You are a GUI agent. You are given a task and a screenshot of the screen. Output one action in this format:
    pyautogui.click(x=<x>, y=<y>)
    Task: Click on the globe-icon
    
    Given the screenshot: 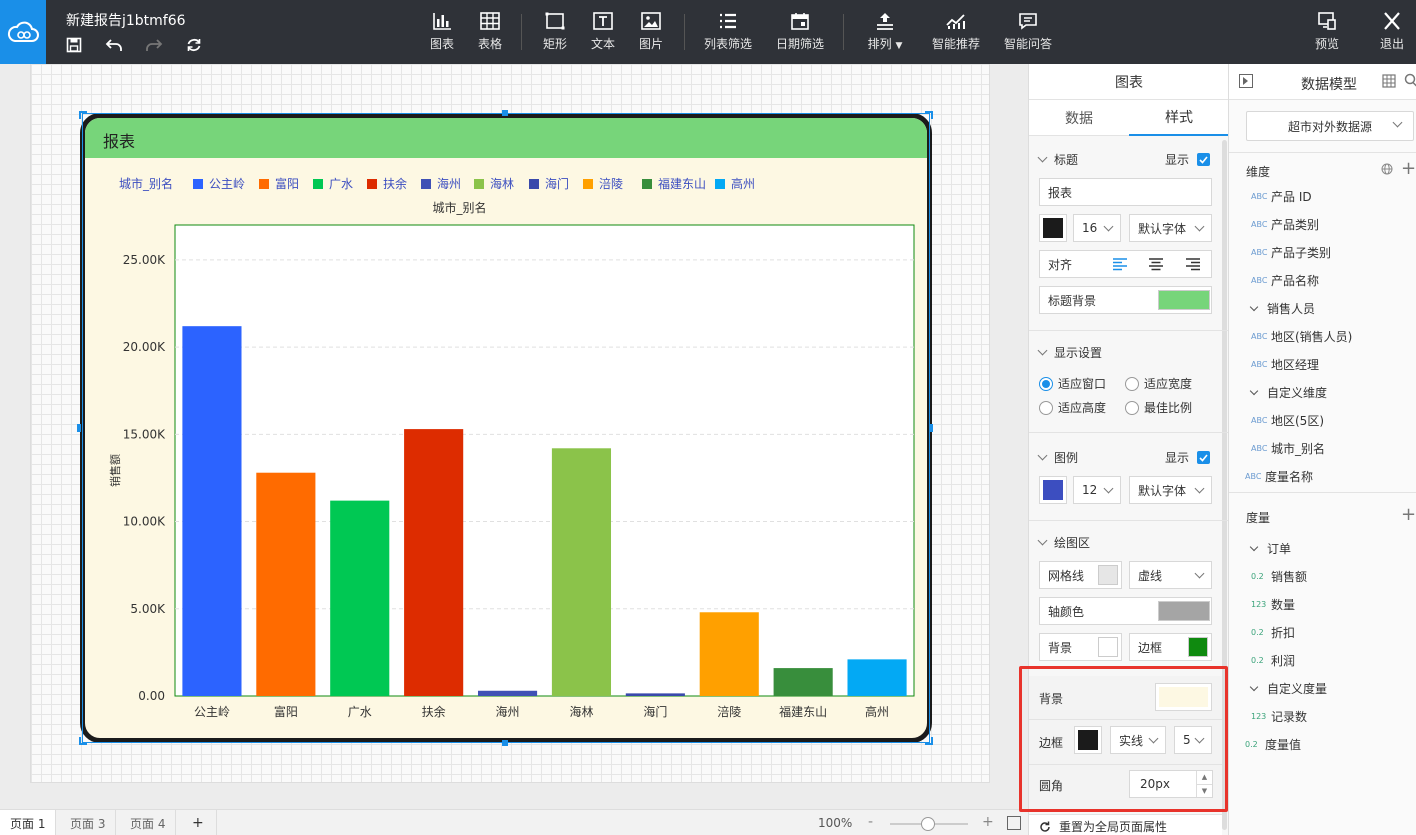 What is the action you would take?
    pyautogui.click(x=1387, y=170)
    